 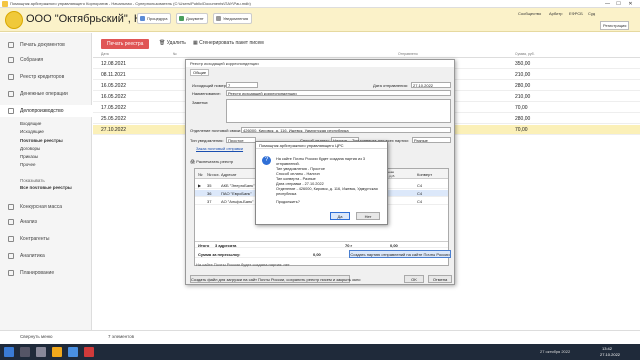 What do you see at coordinates (172, 43) in the screenshot?
I see `delete-button: 🗑 Удалить` at bounding box center [172, 43].